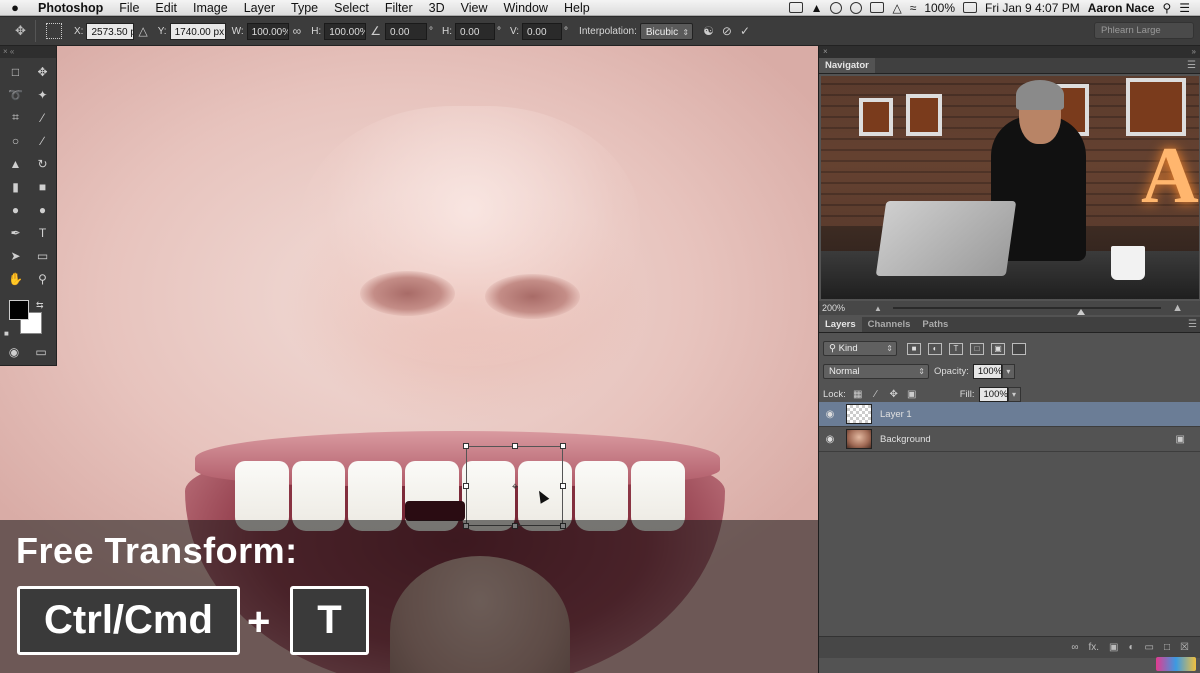 The height and width of the screenshot is (673, 1200). I want to click on notification-icon: ▲, so click(817, 8).